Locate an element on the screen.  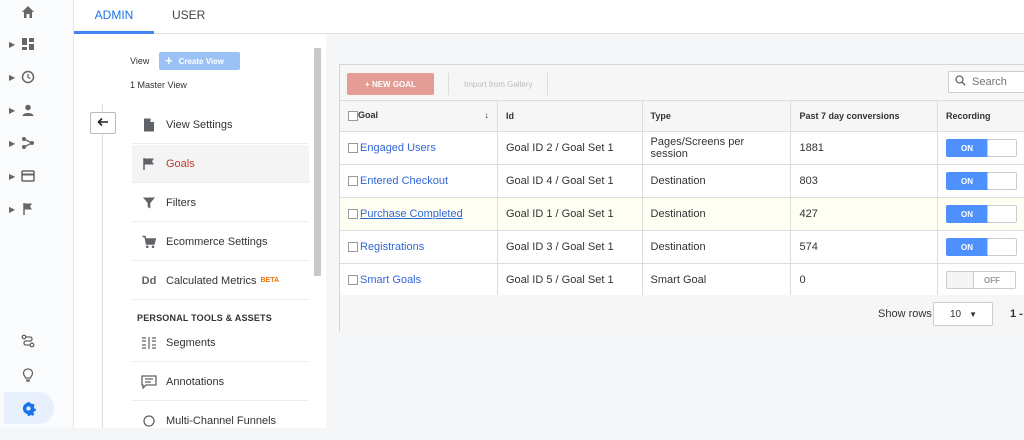
show-rows-label: Show rows is located at coordinates (905, 314).